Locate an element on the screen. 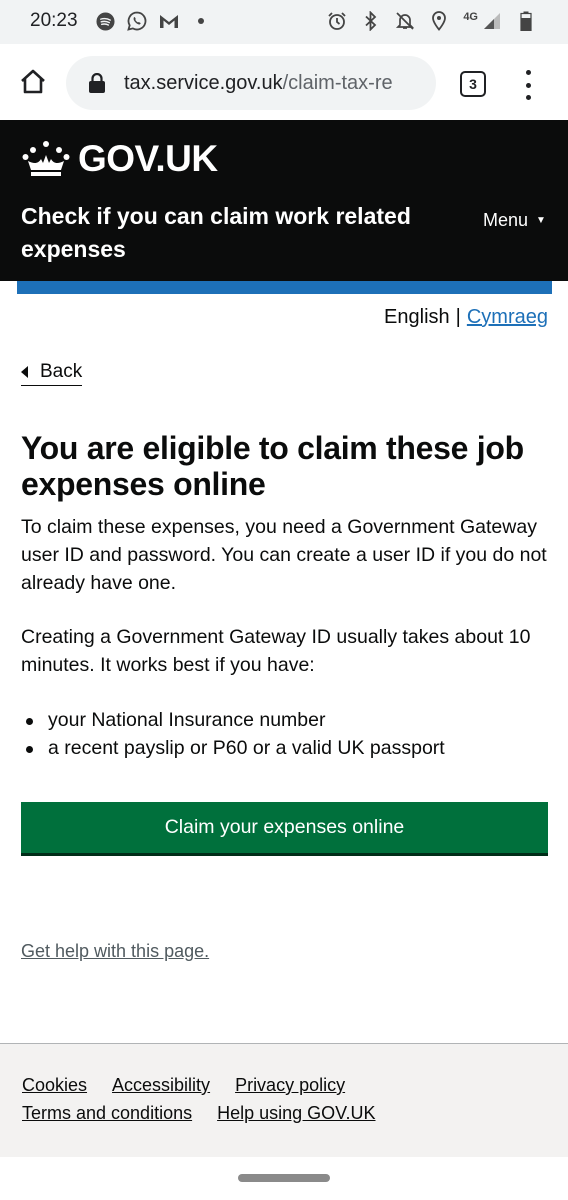 The height and width of the screenshot is (1200, 568). location-icon is located at coordinates (439, 21).